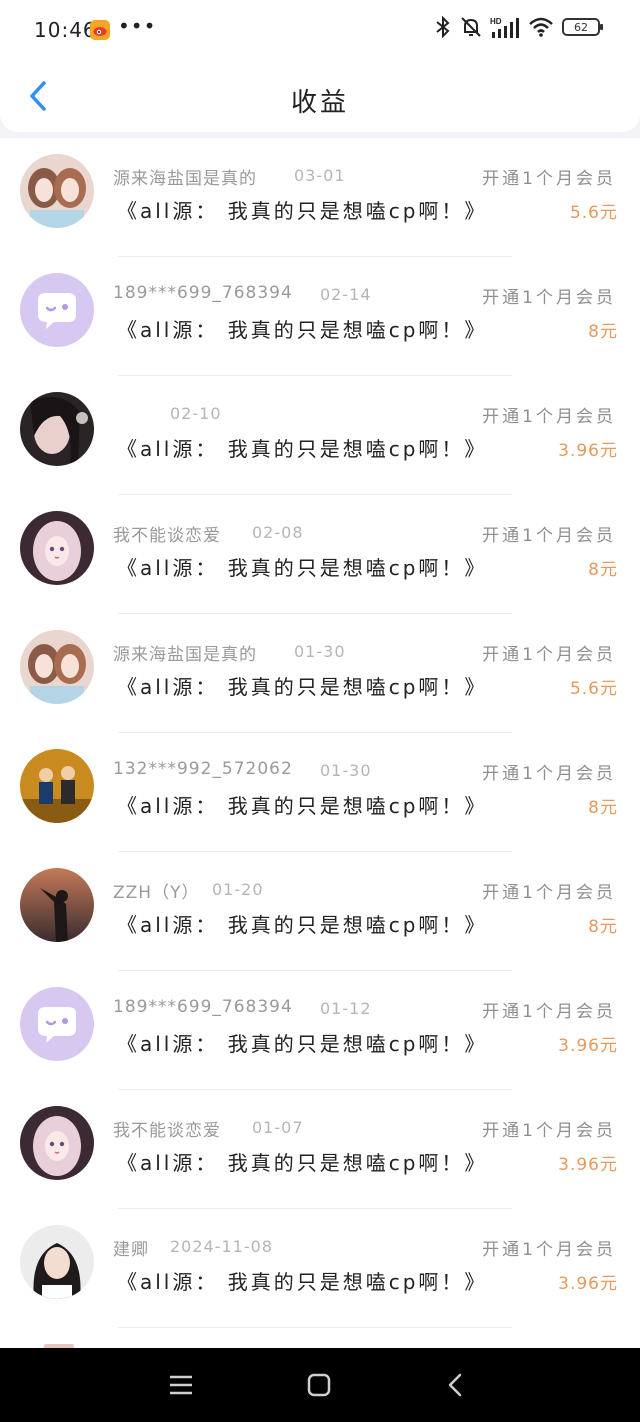 Image resolution: width=640 pixels, height=1422 pixels. What do you see at coordinates (346, 1008) in the screenshot?
I see `record-date: 01-12` at bounding box center [346, 1008].